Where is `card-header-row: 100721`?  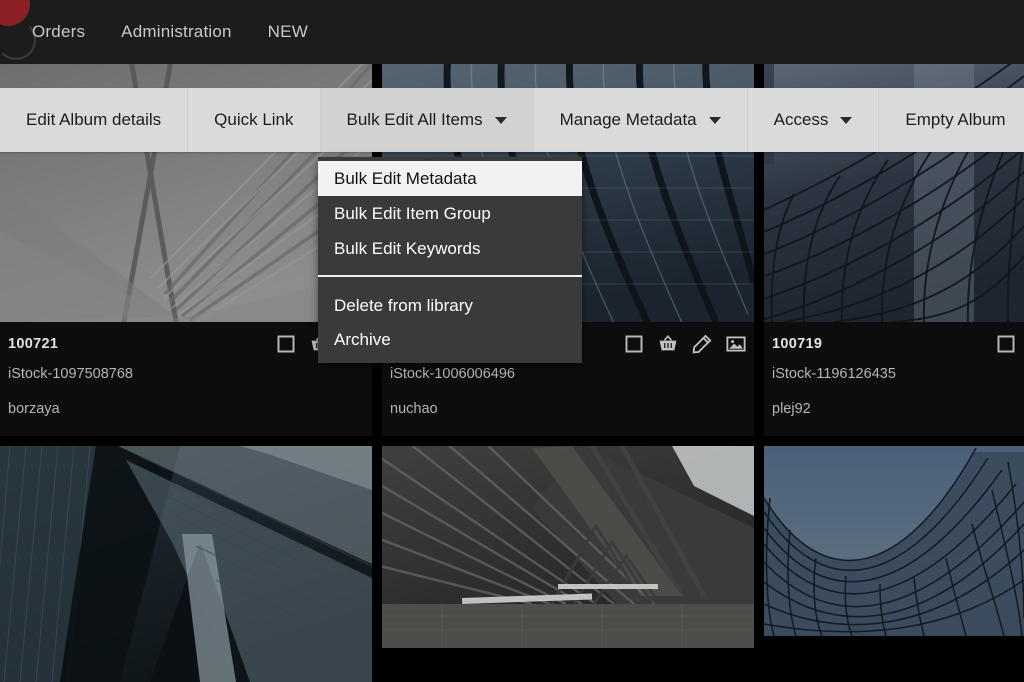
card-header-row: 100721 is located at coordinates (186, 344).